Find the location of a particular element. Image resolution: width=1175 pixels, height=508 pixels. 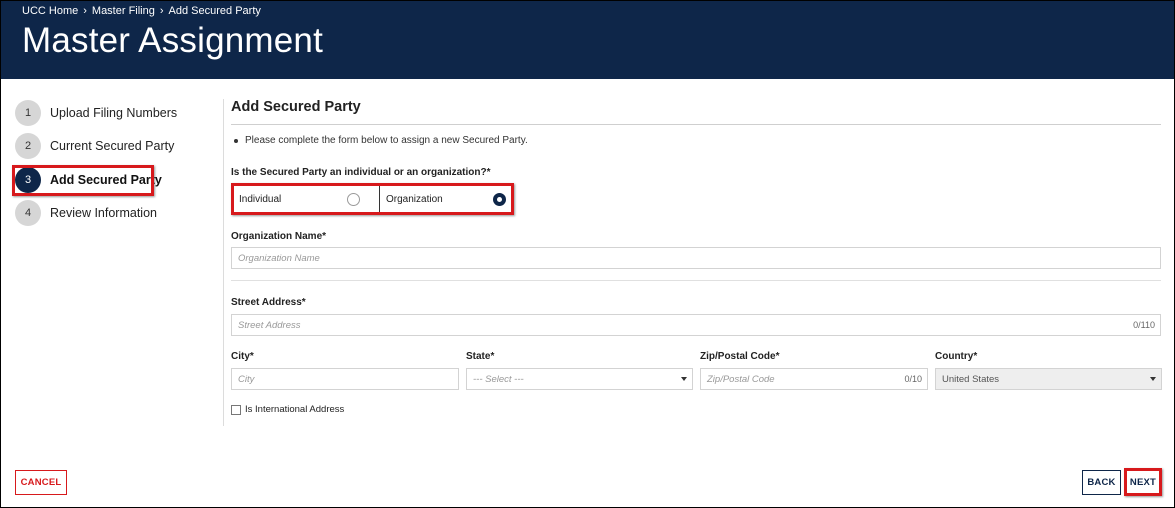

org-name-placeholder: Organization Name is located at coordinates (279, 258).